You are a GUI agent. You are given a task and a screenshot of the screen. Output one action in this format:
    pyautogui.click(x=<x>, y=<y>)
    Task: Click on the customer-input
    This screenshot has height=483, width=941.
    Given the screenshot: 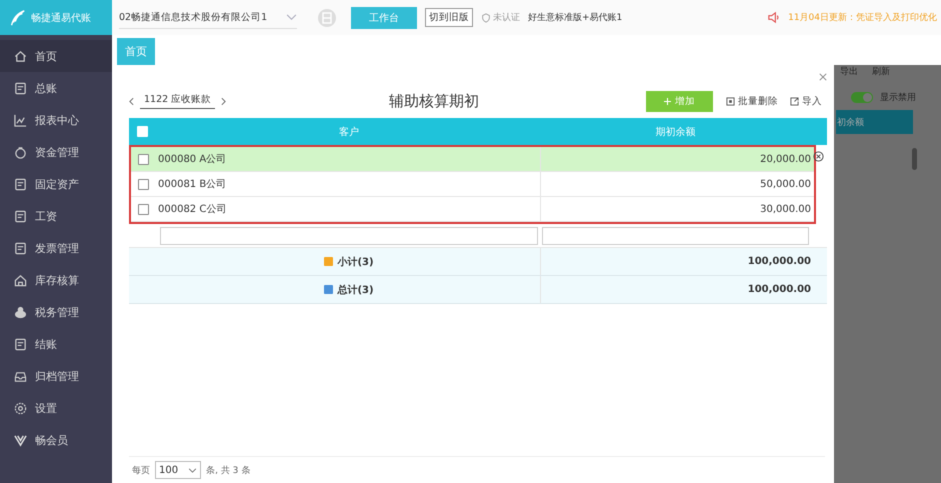 What is the action you would take?
    pyautogui.click(x=349, y=235)
    